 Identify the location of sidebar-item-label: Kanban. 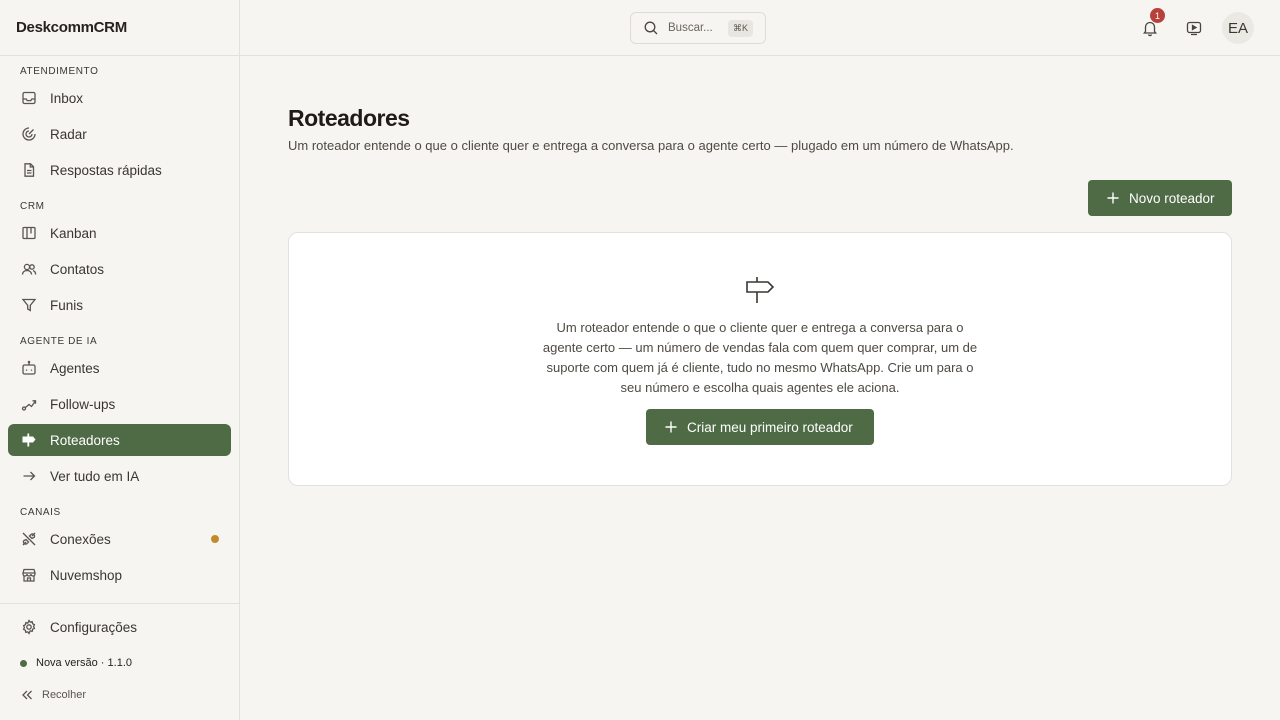
(73, 233).